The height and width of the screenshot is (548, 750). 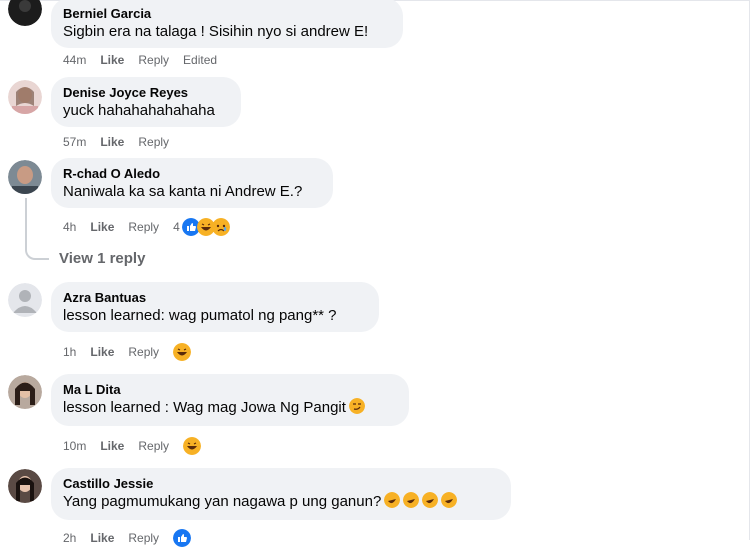 What do you see at coordinates (222, 501) in the screenshot?
I see `comment-text-content: Yang pagmumukang yan nagawa p ung ganun?` at bounding box center [222, 501].